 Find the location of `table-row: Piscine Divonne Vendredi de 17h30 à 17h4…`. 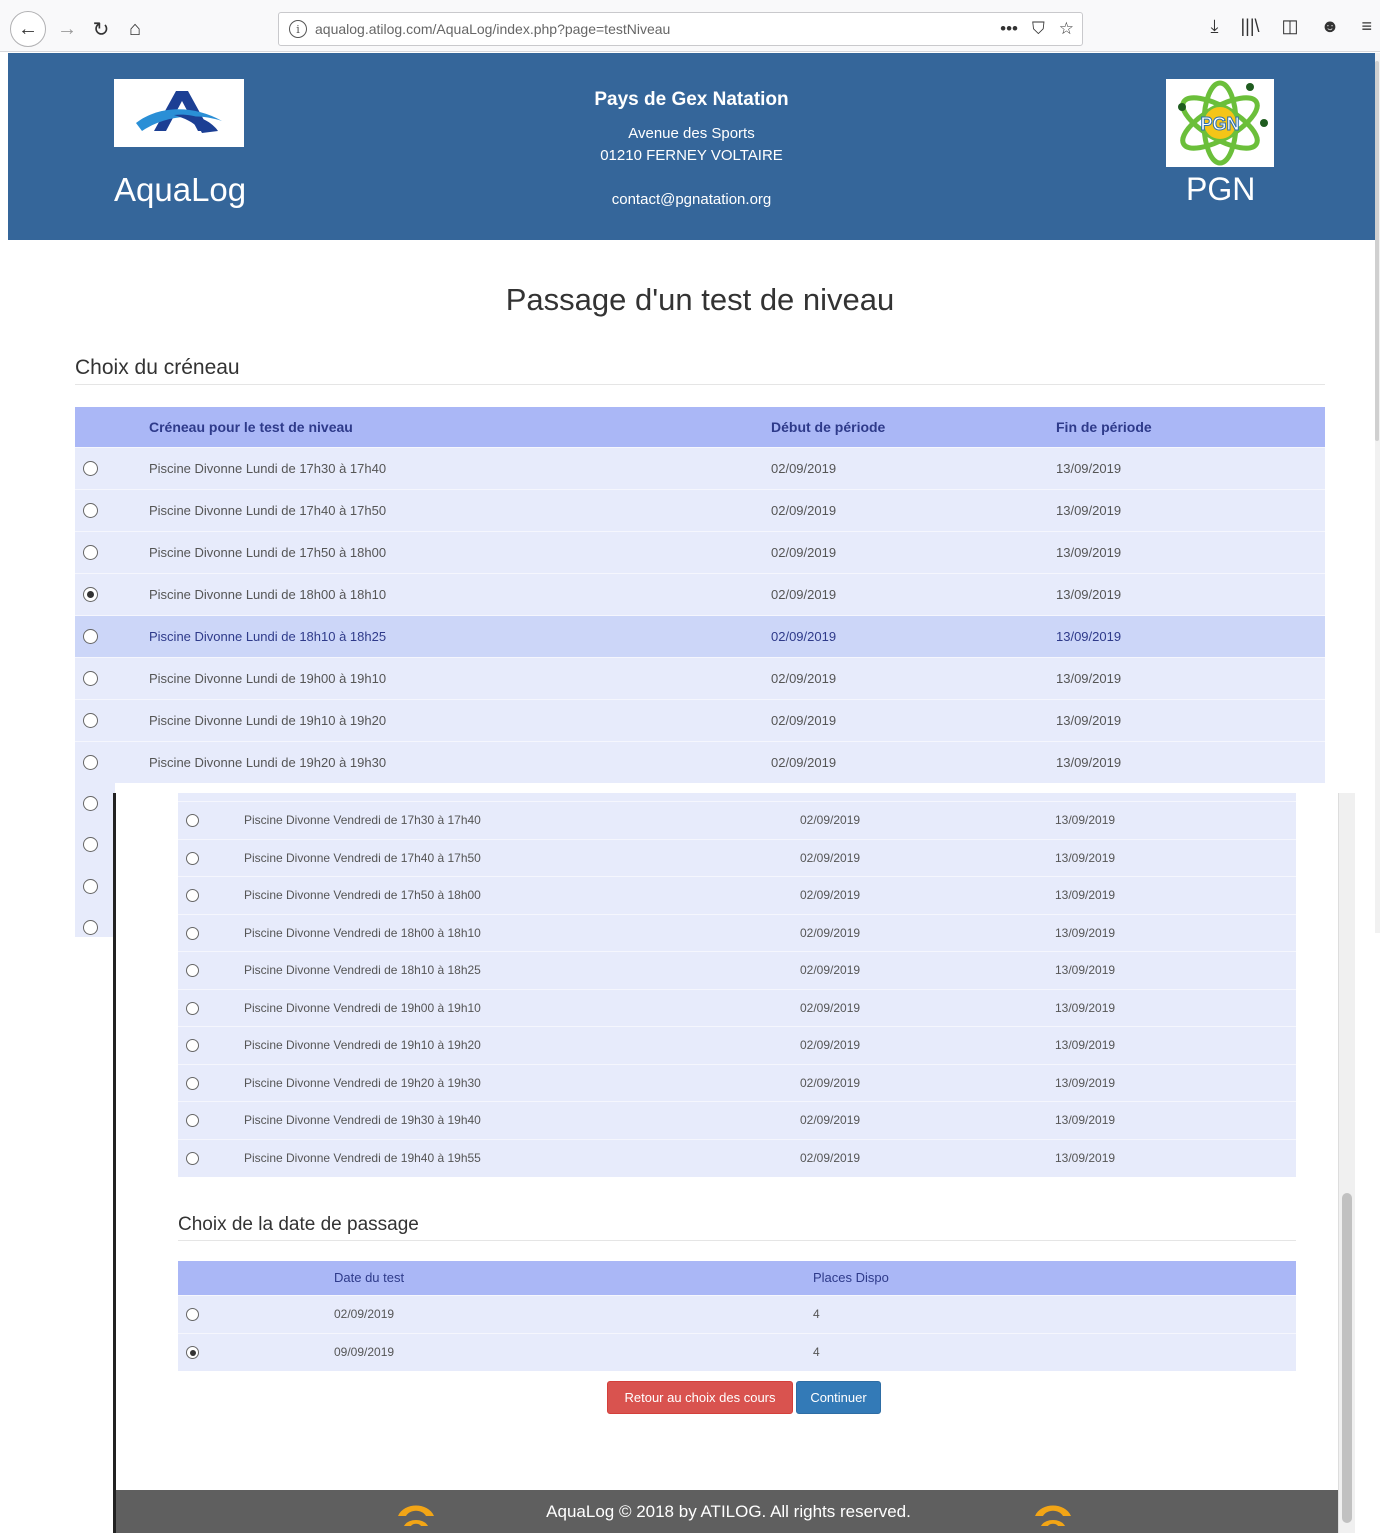

table-row: Piscine Divonne Vendredi de 17h30 à 17h4… is located at coordinates (737, 820).